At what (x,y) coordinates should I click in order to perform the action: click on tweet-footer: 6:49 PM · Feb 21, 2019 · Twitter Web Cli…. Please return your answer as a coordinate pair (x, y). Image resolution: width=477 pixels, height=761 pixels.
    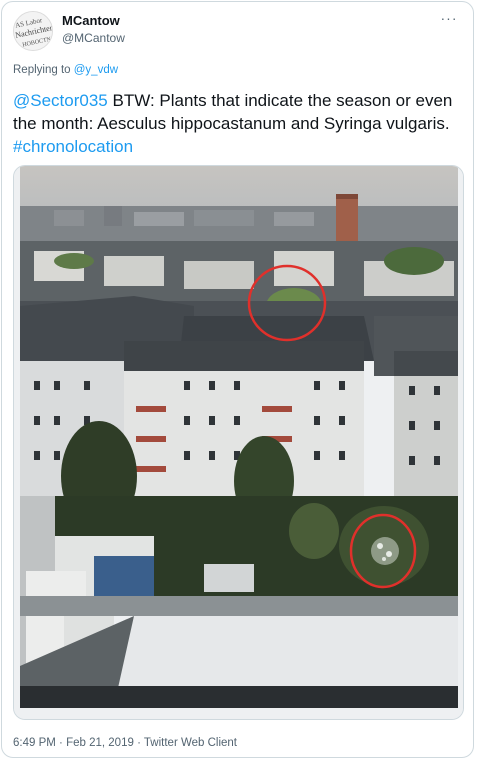
    Looking at the image, I should click on (125, 743).